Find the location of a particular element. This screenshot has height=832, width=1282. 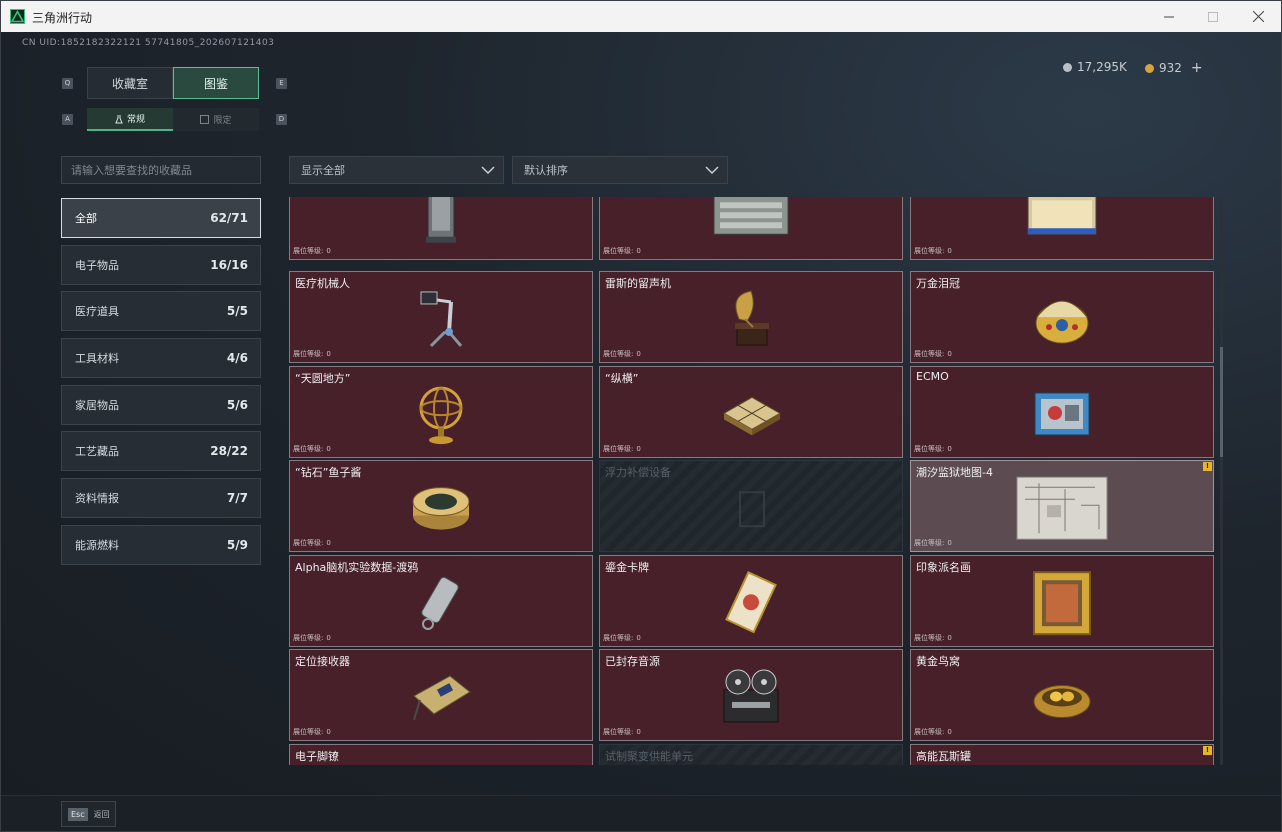

delta-force-logo-icon is located at coordinates (17, 16).